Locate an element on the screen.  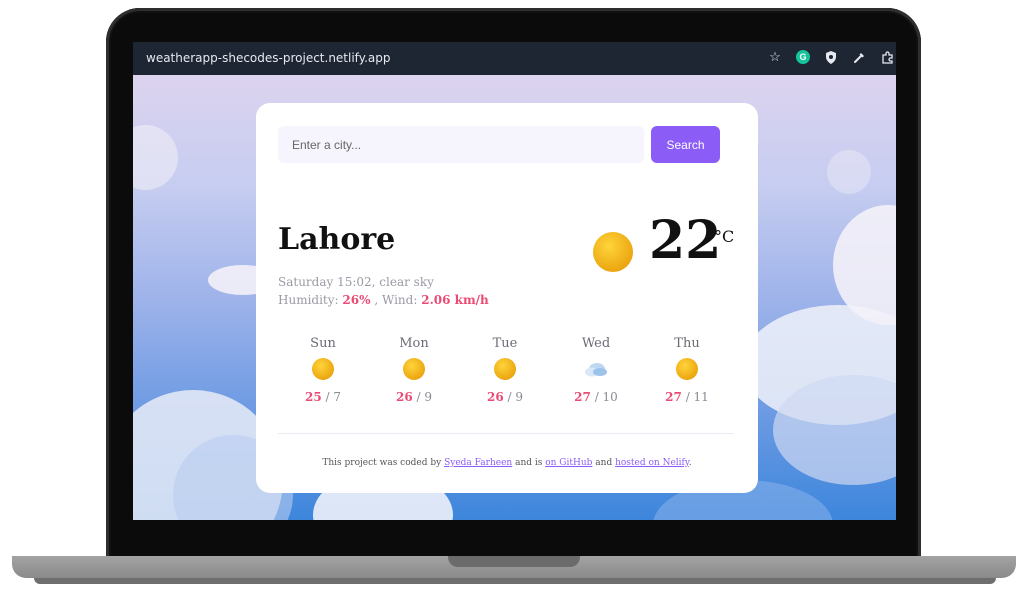
forecast-day: Tue 26 / 9 is located at coordinates (505, 370).